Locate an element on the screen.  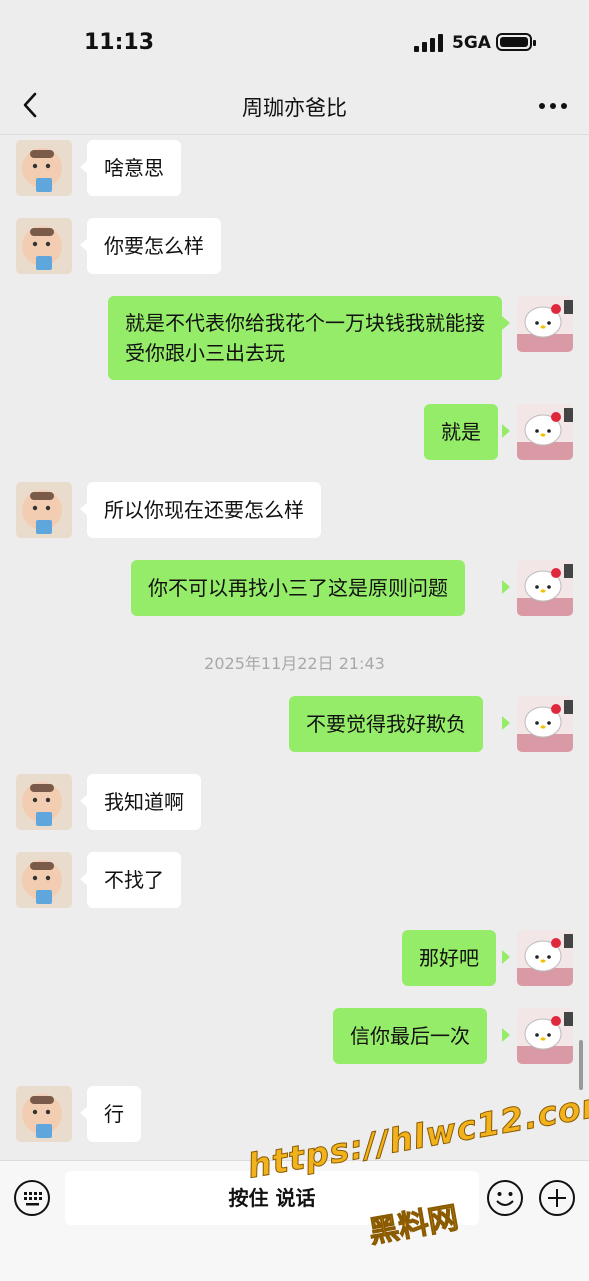
message-bubble-outgoing: 你不可以再找小三了这是原则问题 is located at coordinates (298, 588).